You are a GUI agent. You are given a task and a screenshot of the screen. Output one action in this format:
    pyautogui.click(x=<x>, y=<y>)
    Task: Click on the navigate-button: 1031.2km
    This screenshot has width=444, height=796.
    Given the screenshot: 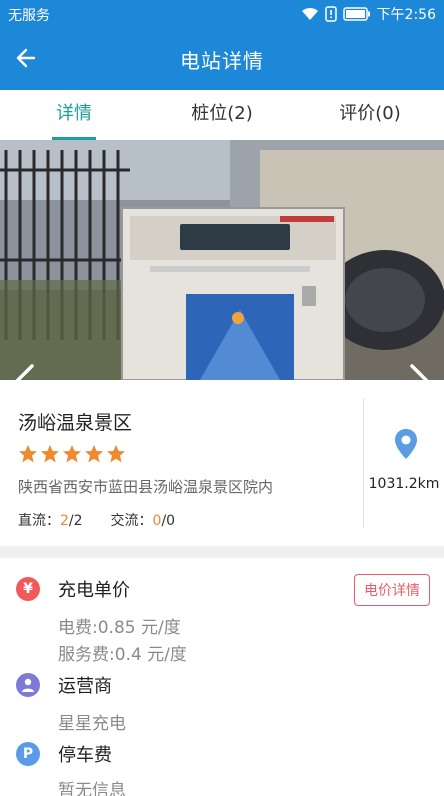 What is the action you would take?
    pyautogui.click(x=404, y=463)
    